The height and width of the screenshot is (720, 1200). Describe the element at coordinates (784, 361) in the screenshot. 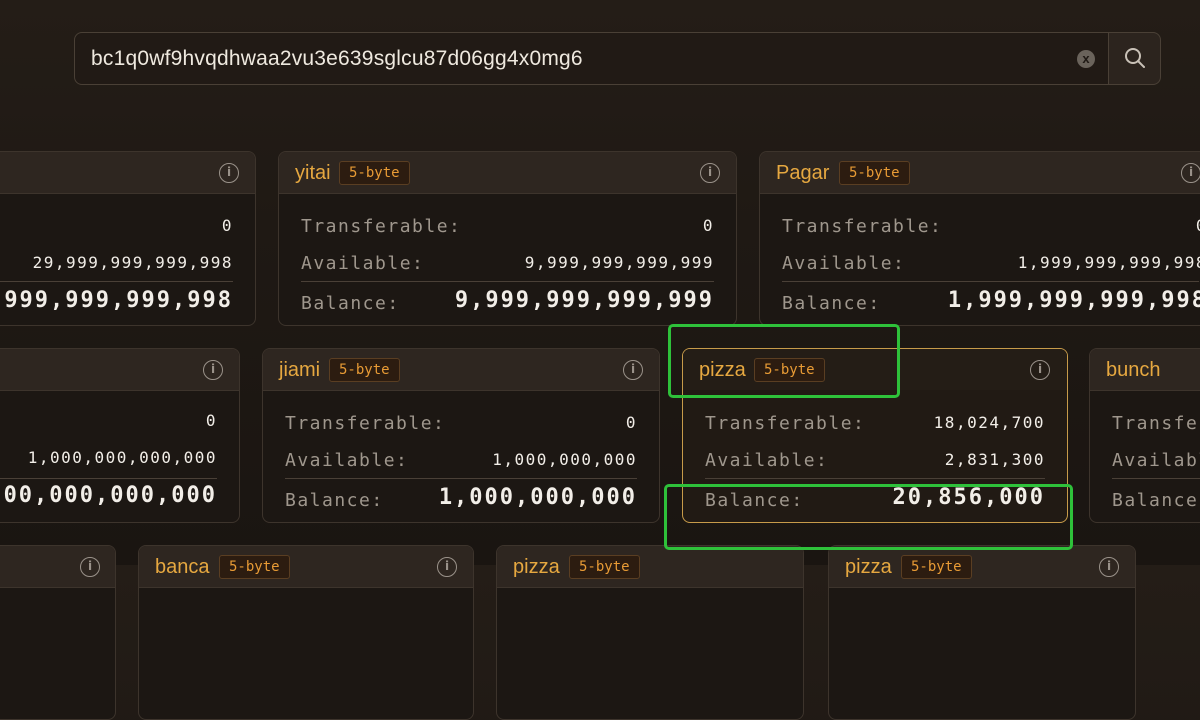

I see `highlight-box-tick` at that location.